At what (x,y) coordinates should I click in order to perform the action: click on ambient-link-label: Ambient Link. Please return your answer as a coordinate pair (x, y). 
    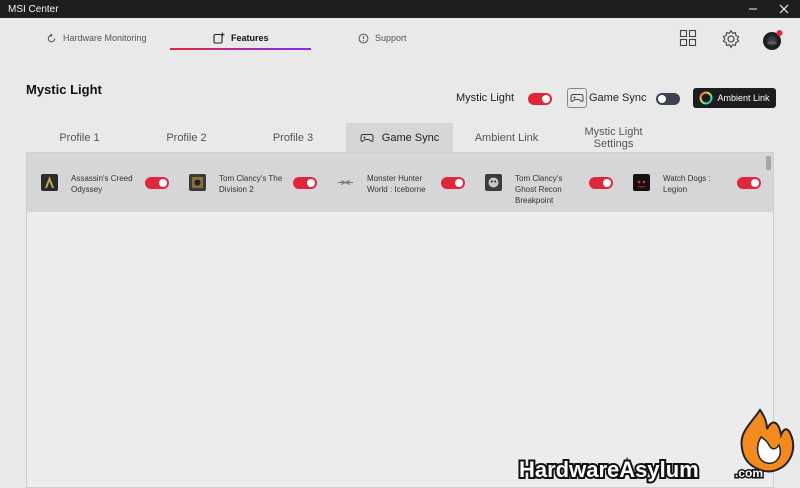
    Looking at the image, I should click on (743, 98).